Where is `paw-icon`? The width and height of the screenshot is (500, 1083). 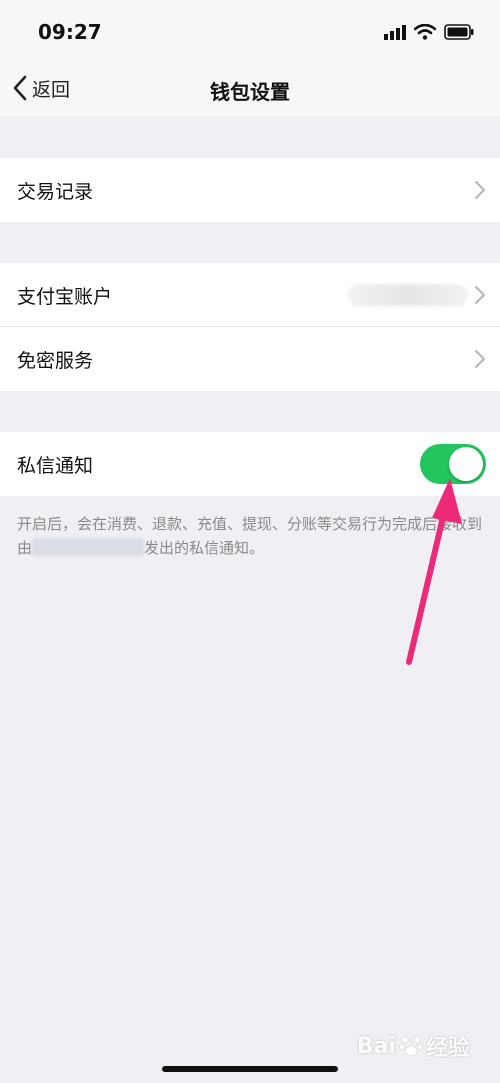
paw-icon is located at coordinates (411, 1046).